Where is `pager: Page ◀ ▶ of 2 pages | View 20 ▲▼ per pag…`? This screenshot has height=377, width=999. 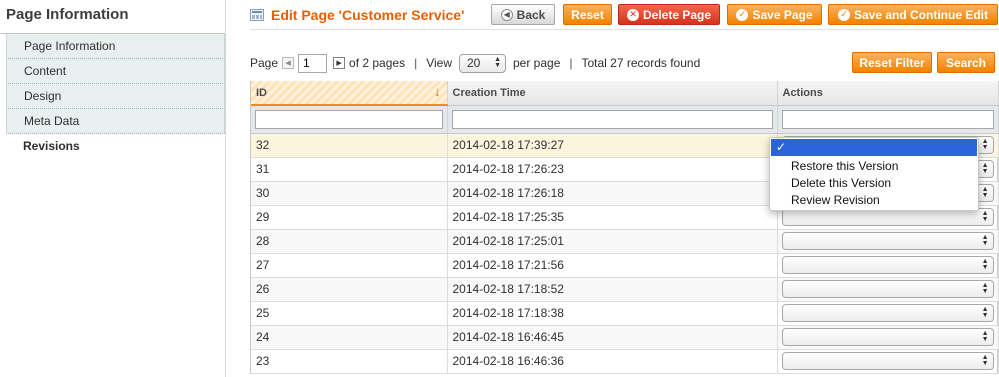
pager: Page ◀ ▶ of 2 pages | View 20 ▲▼ per pag… is located at coordinates (475, 63).